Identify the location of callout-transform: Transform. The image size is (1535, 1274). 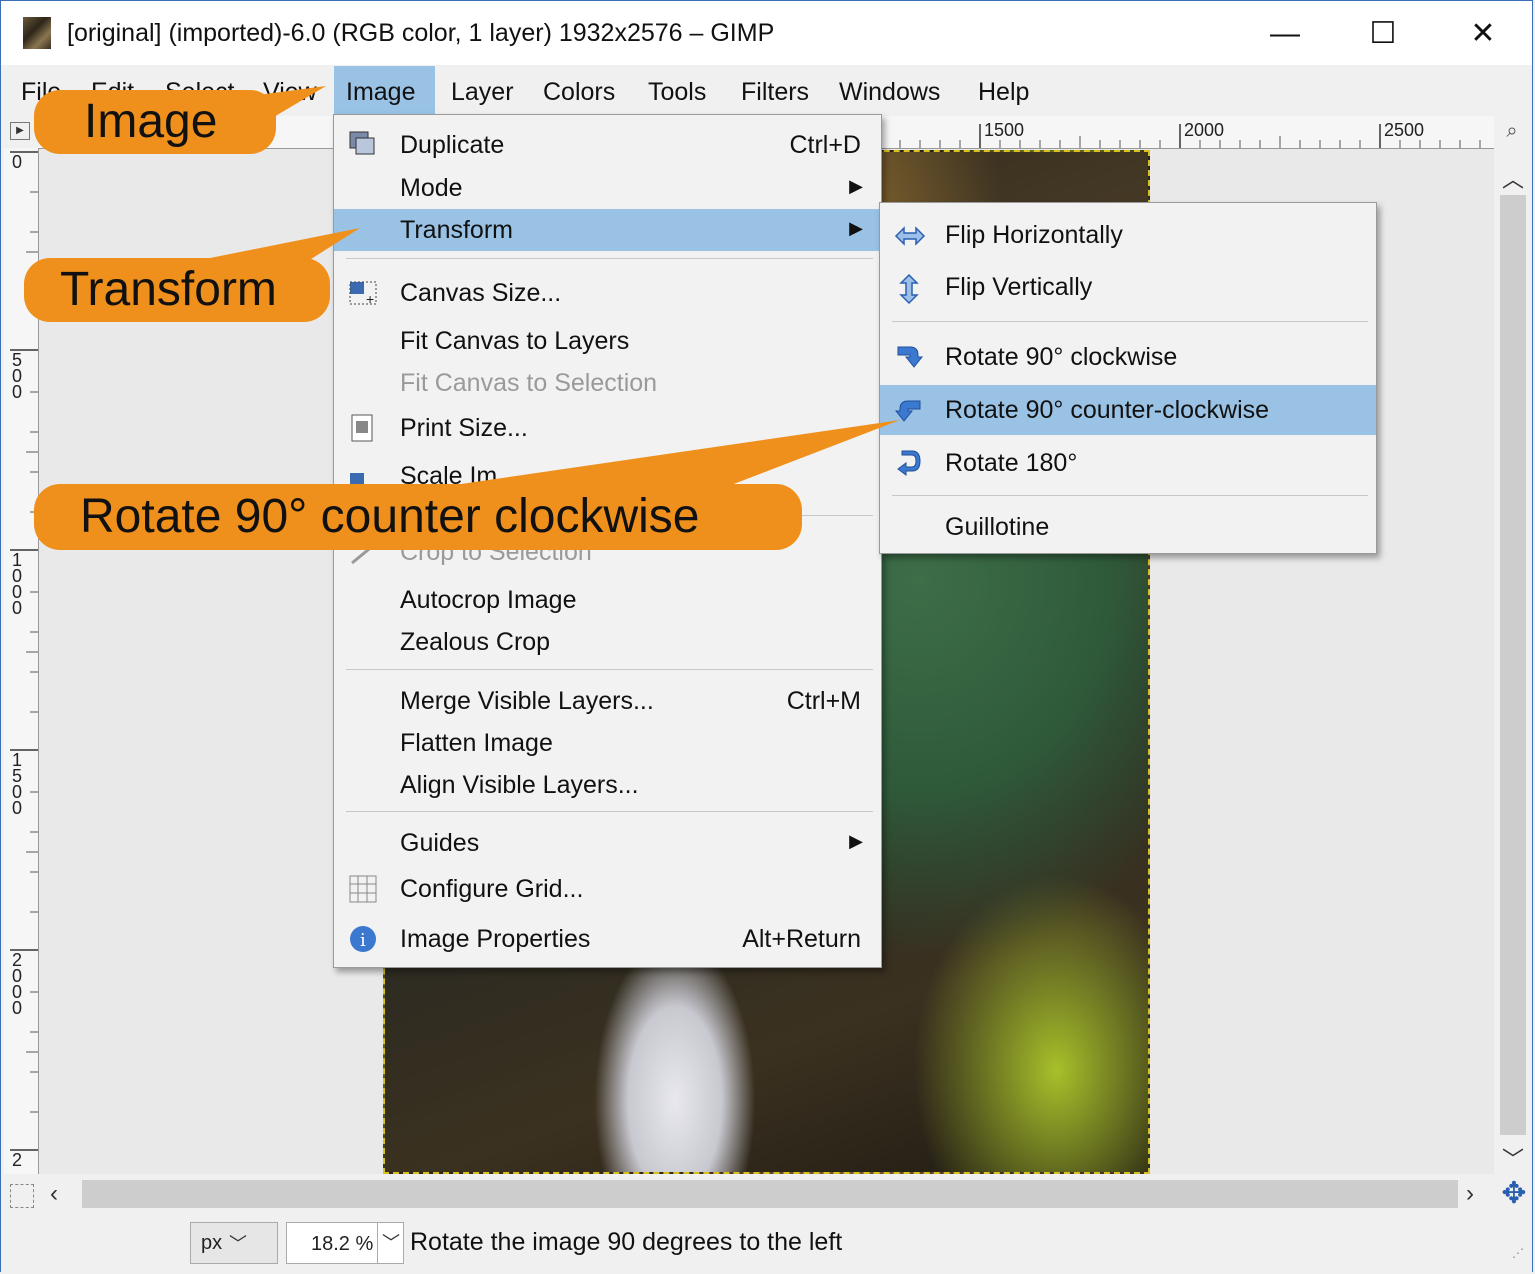
(177, 290).